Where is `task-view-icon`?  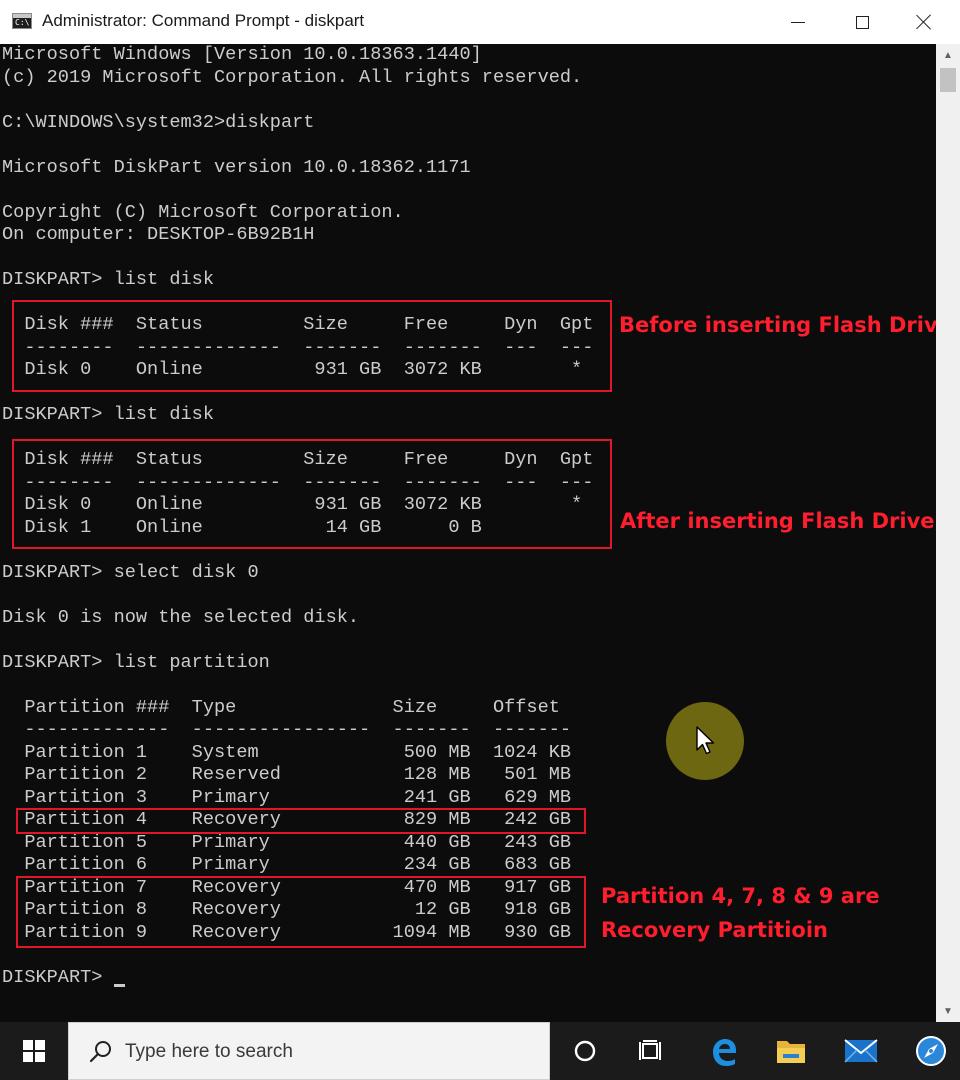
task-view-icon is located at coordinates (650, 1050).